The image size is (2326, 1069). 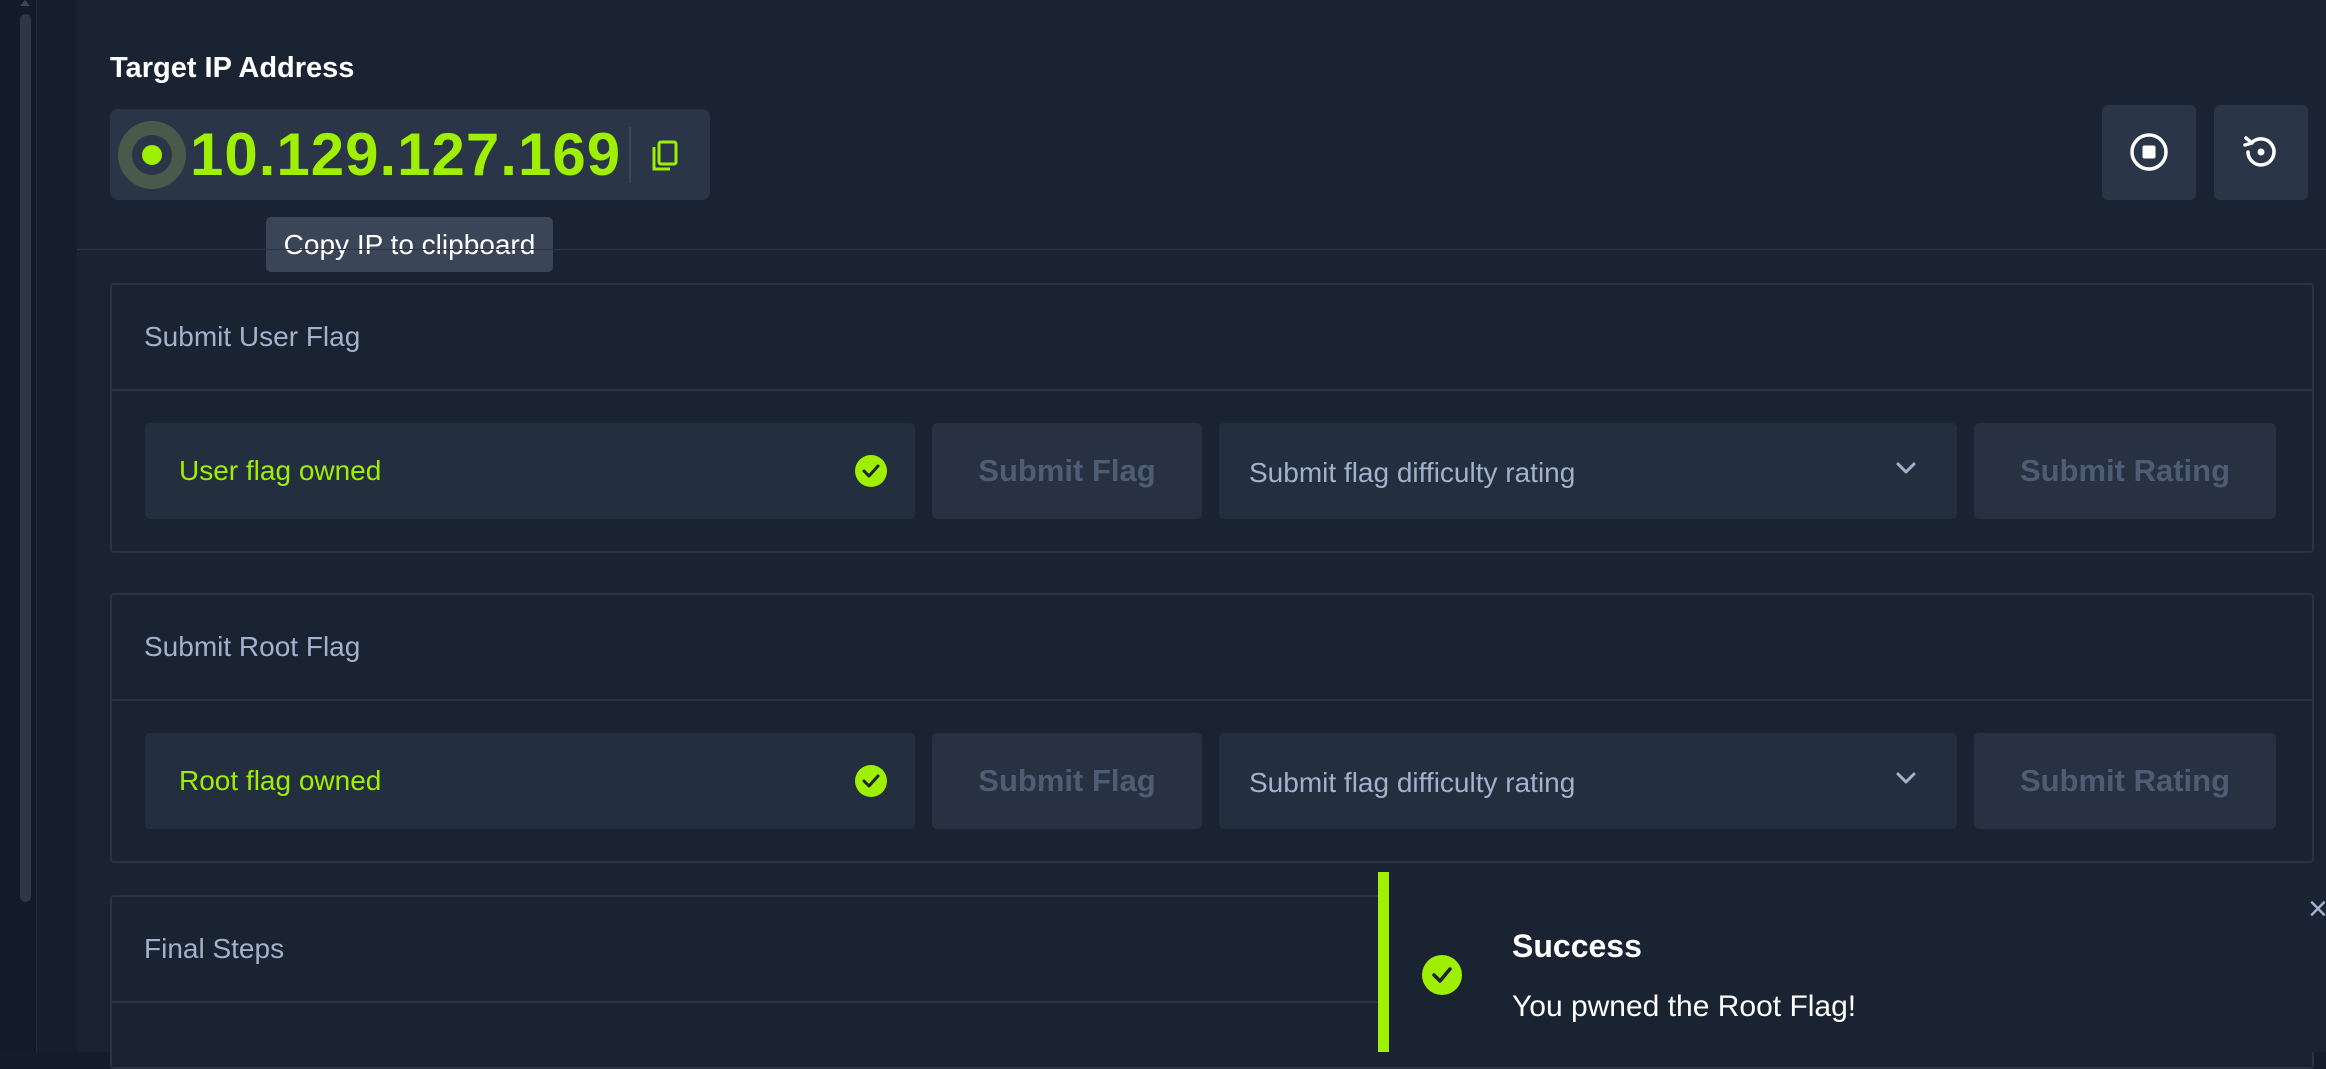 What do you see at coordinates (1067, 471) in the screenshot?
I see `user-submit-flag-button: Submit Flag` at bounding box center [1067, 471].